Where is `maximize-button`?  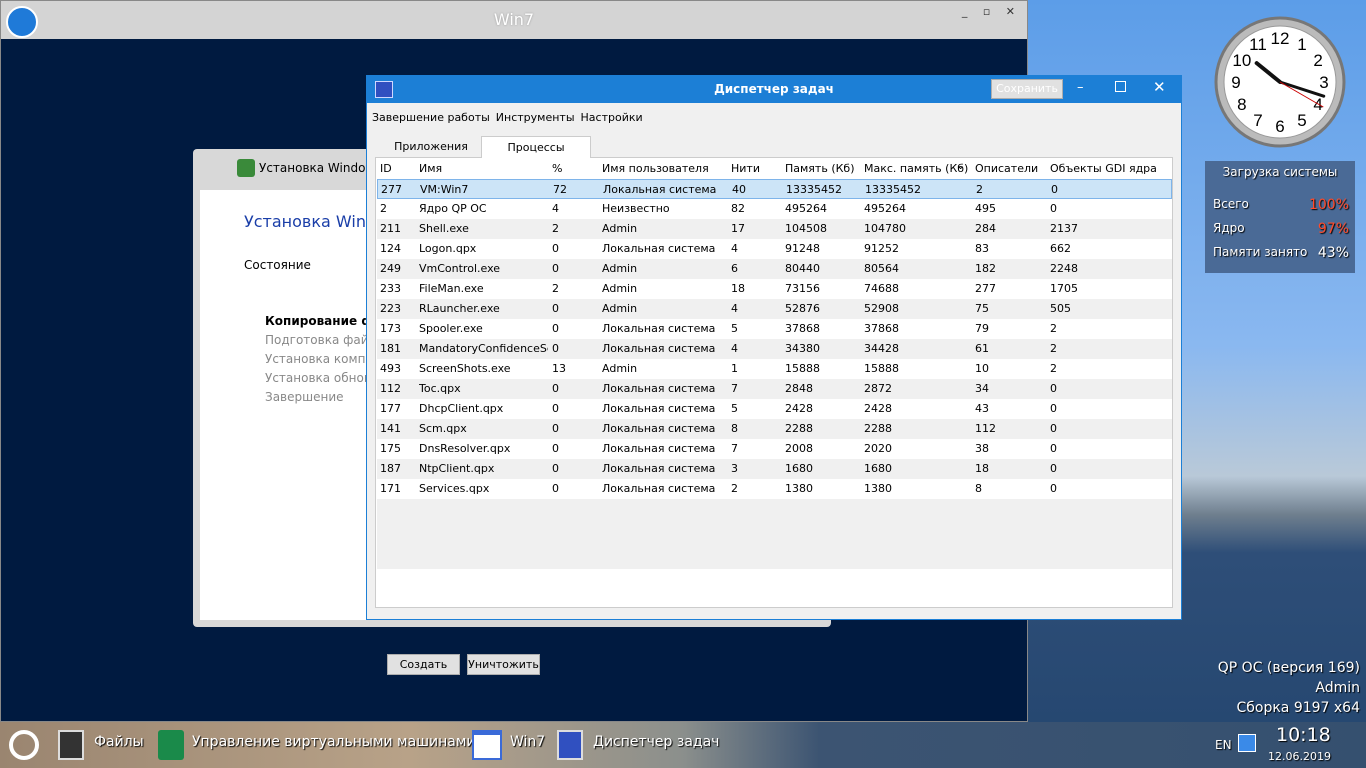
maximize-button is located at coordinates (1120, 86).